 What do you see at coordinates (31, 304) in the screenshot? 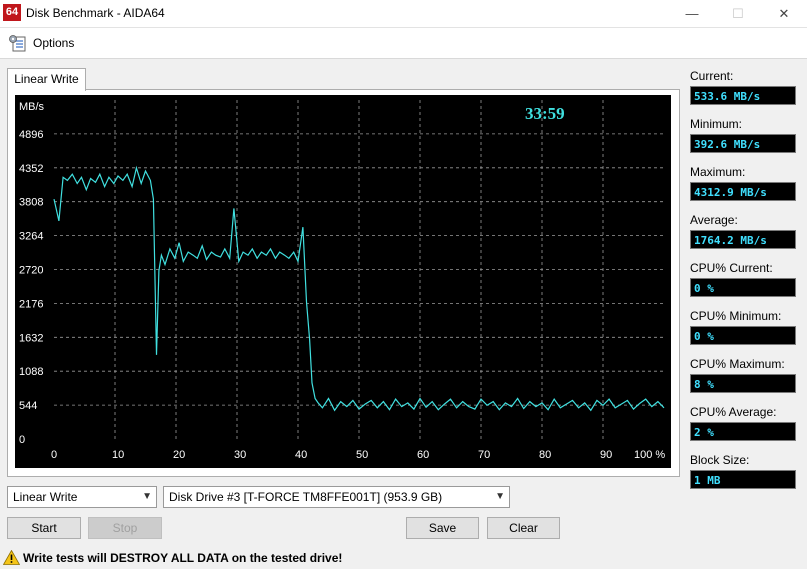
I see `y-tick-label: 2176` at bounding box center [31, 304].